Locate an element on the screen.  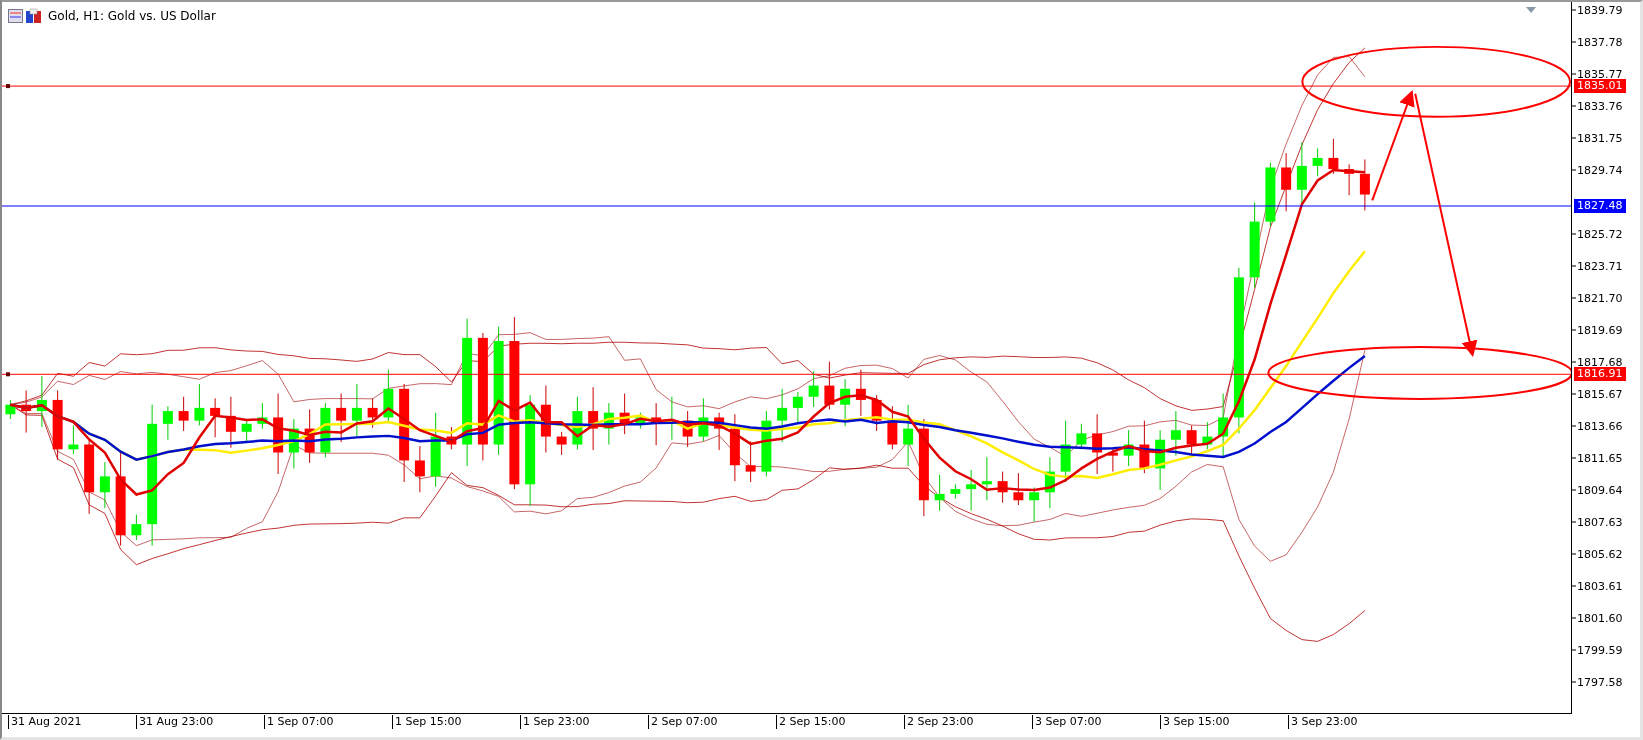
price-axis-label: 1819.69 is located at coordinates (1597, 330).